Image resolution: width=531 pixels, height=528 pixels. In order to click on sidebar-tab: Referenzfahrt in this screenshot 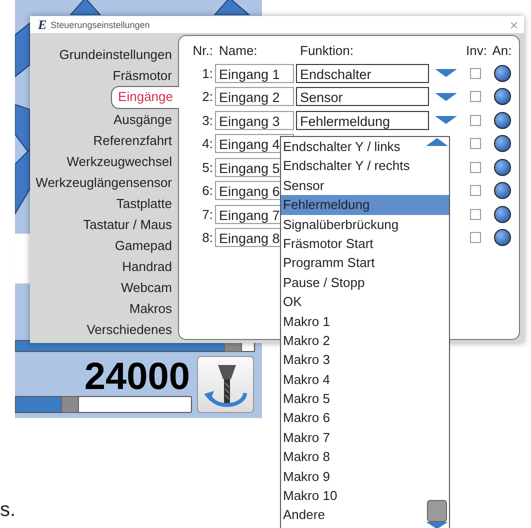, I will do `click(132, 140)`.